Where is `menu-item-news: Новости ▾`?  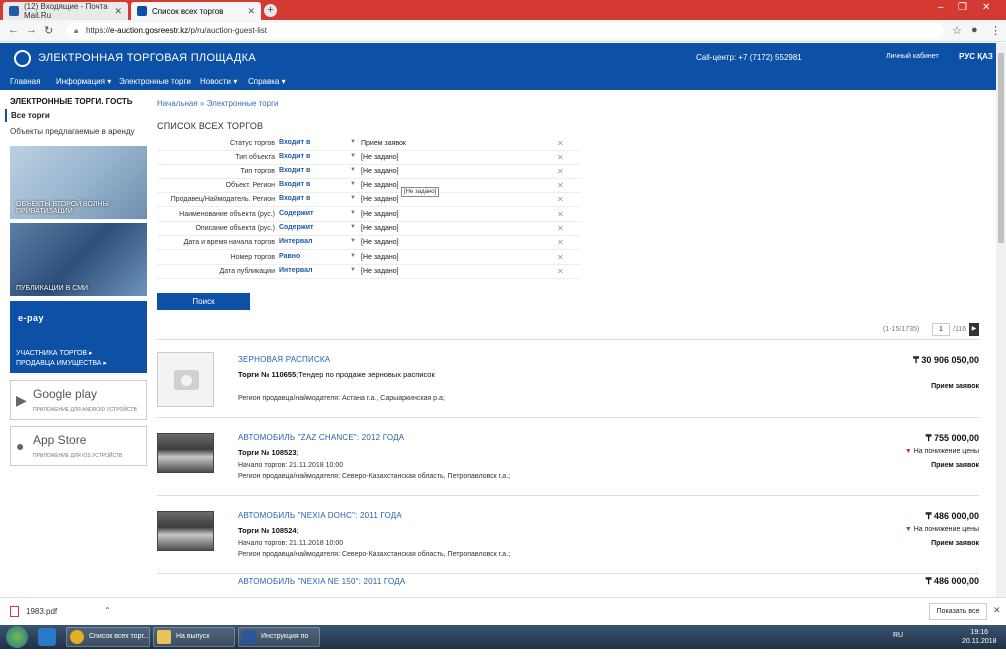
menu-item-news: Новости ▾ is located at coordinates (218, 81).